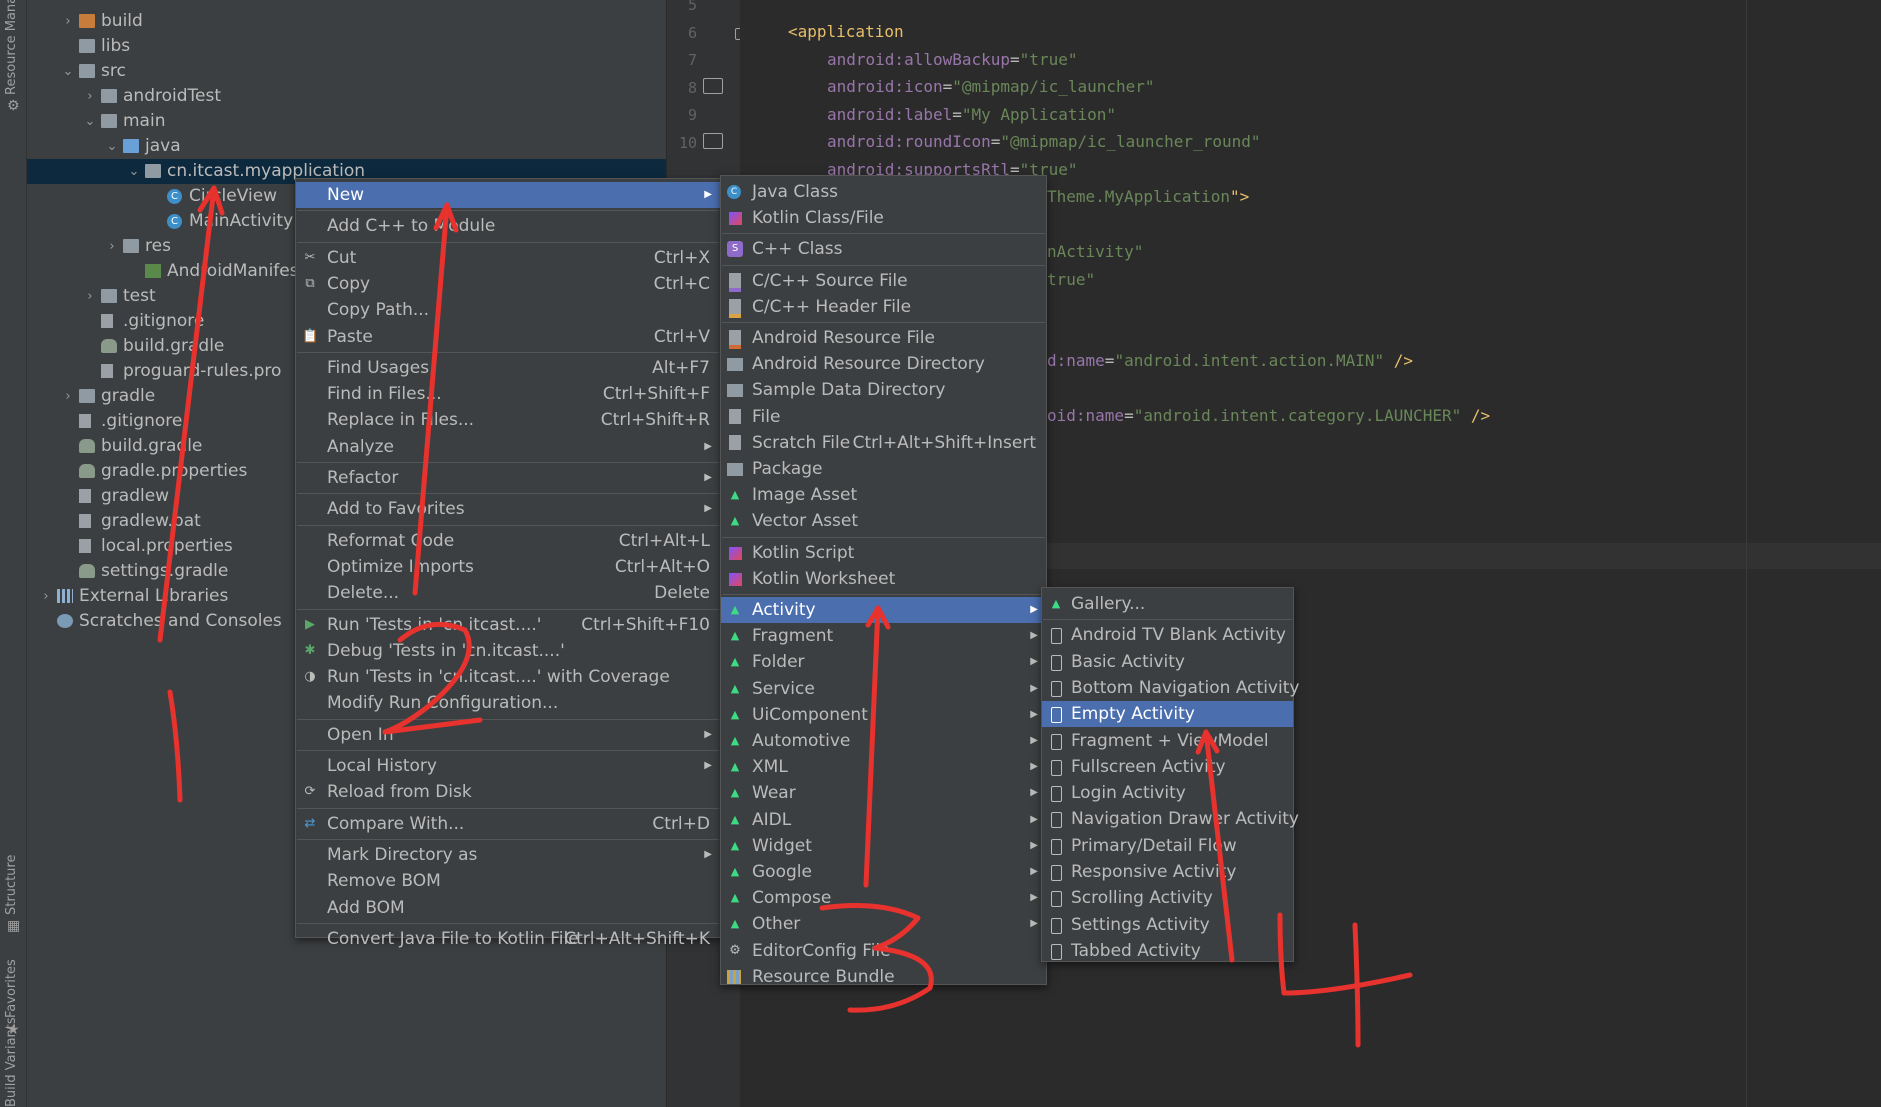 Image resolution: width=1881 pixels, height=1107 pixels. What do you see at coordinates (883, 610) in the screenshot?
I see `new_menu-item-activity: ▲ Activity ▶` at bounding box center [883, 610].